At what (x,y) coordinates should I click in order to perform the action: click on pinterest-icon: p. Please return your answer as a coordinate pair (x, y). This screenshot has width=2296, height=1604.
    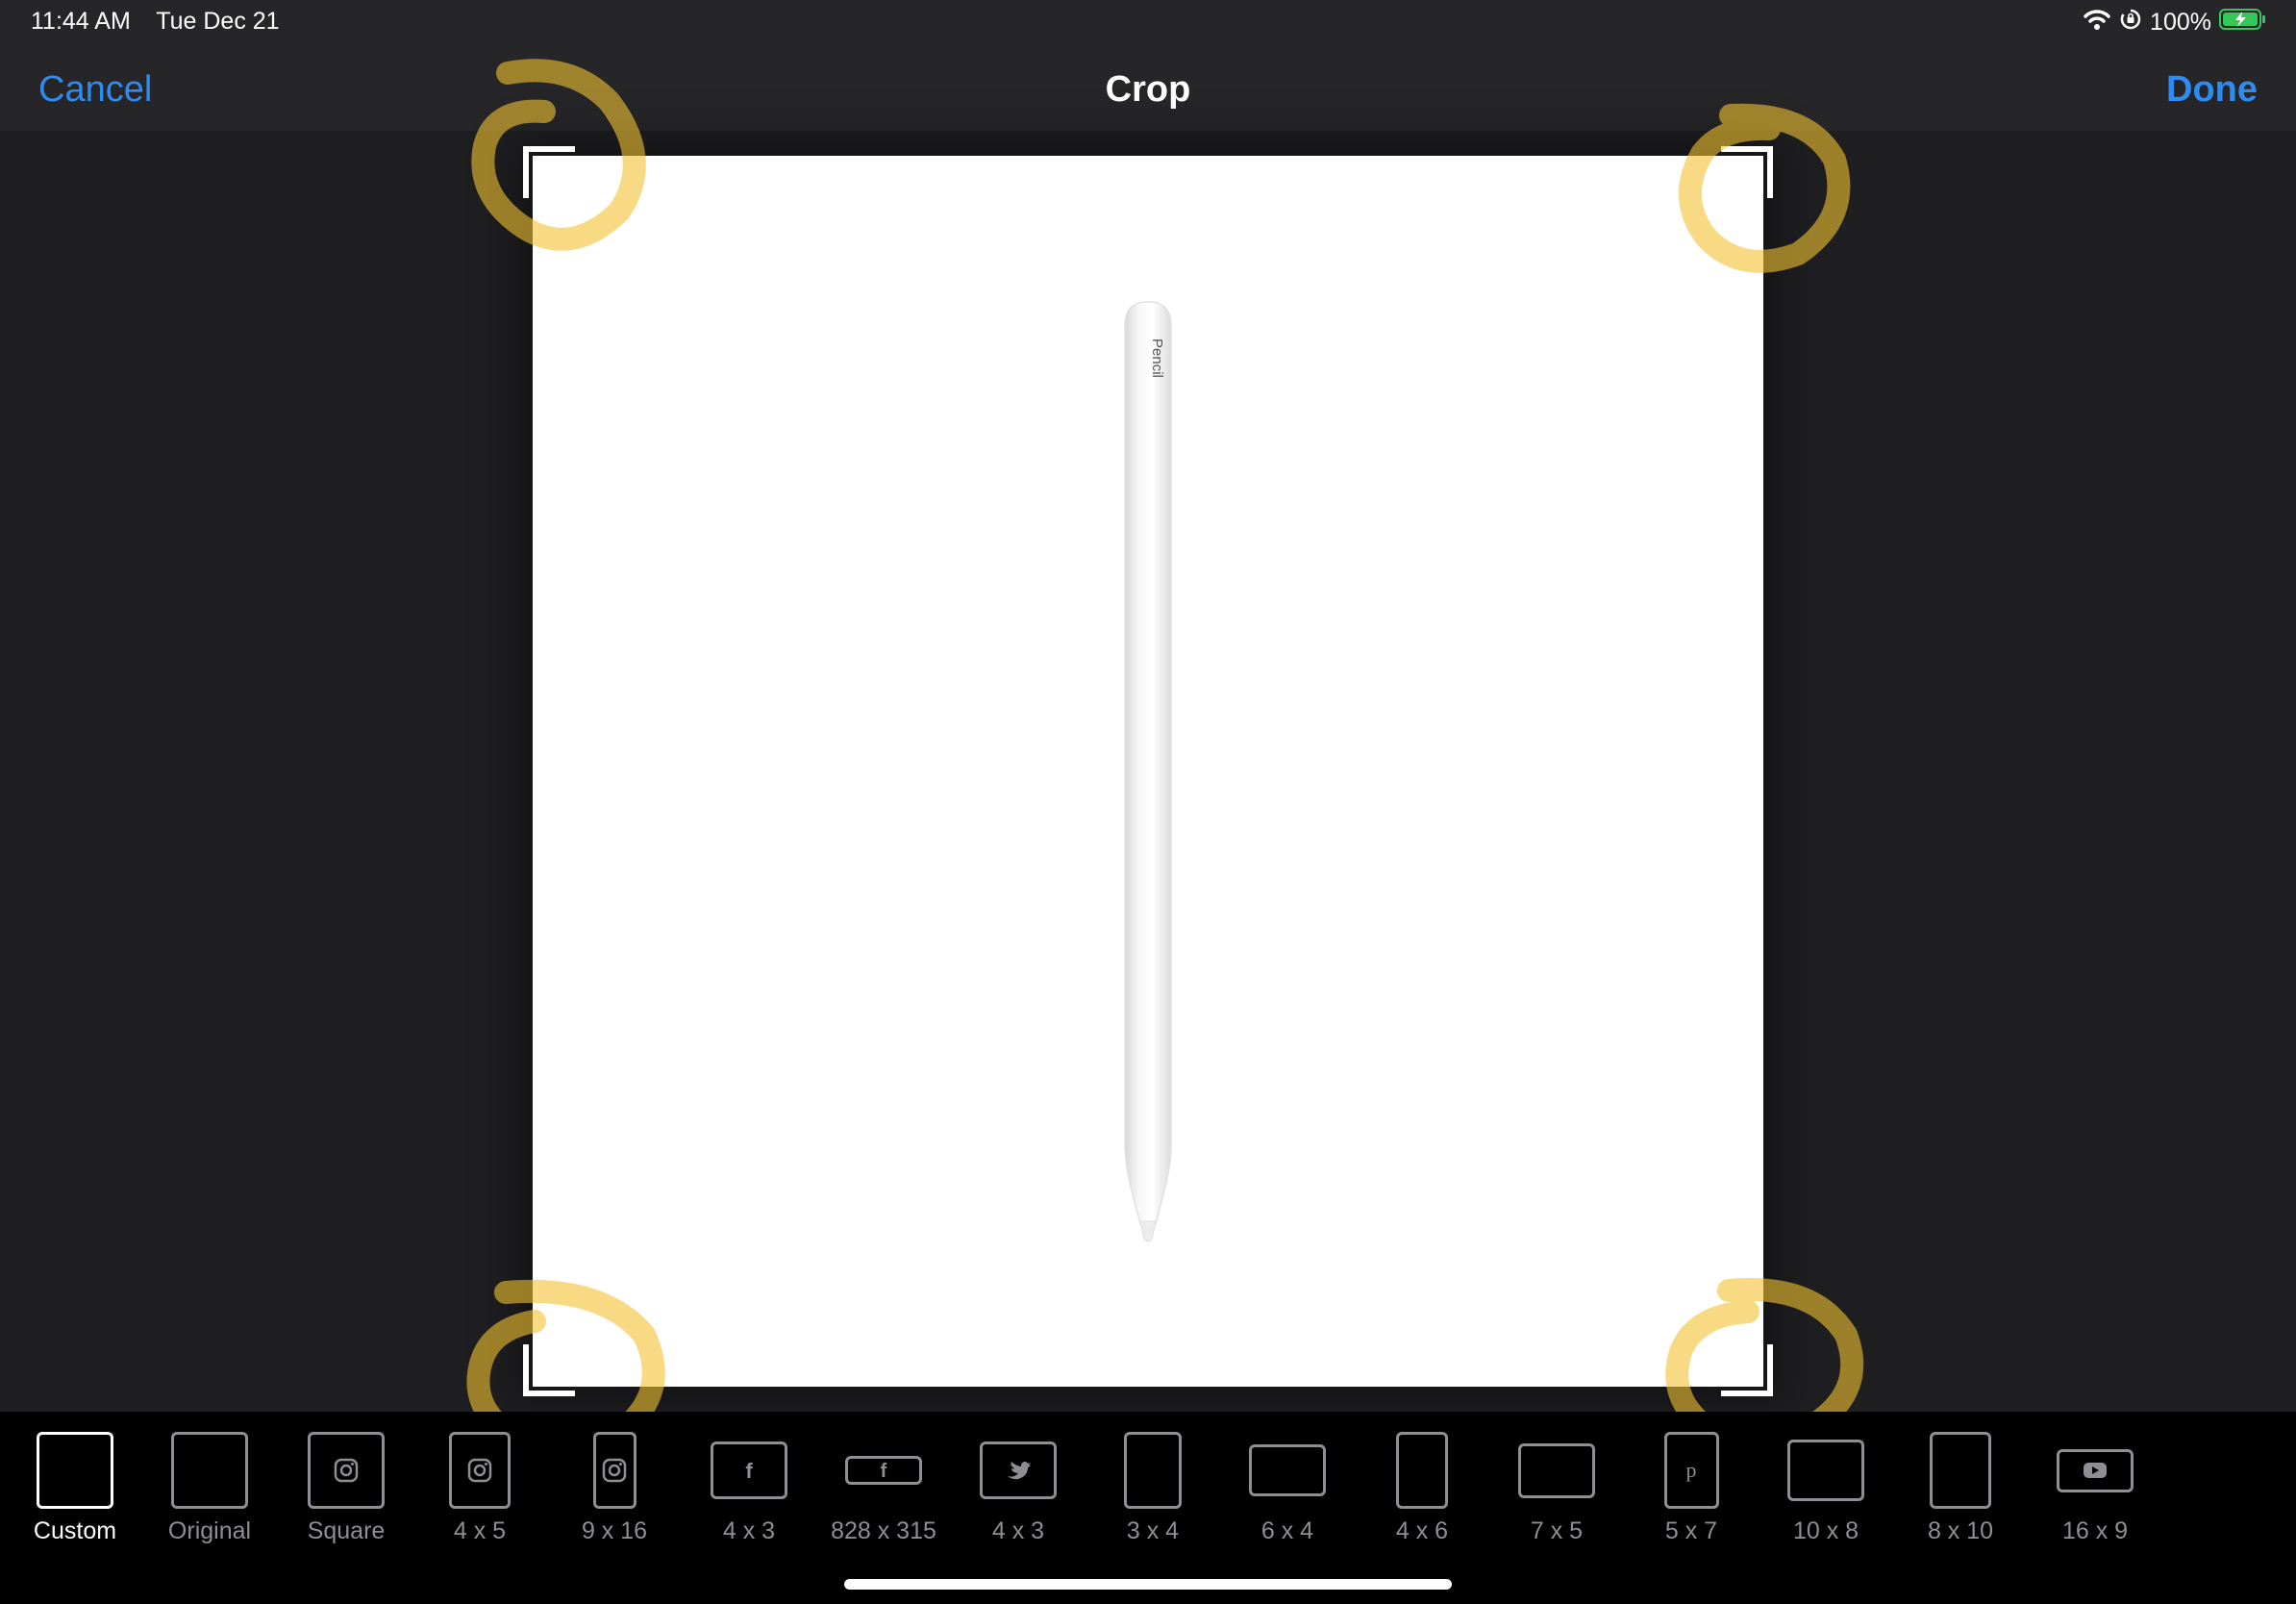
    Looking at the image, I should click on (1691, 1470).